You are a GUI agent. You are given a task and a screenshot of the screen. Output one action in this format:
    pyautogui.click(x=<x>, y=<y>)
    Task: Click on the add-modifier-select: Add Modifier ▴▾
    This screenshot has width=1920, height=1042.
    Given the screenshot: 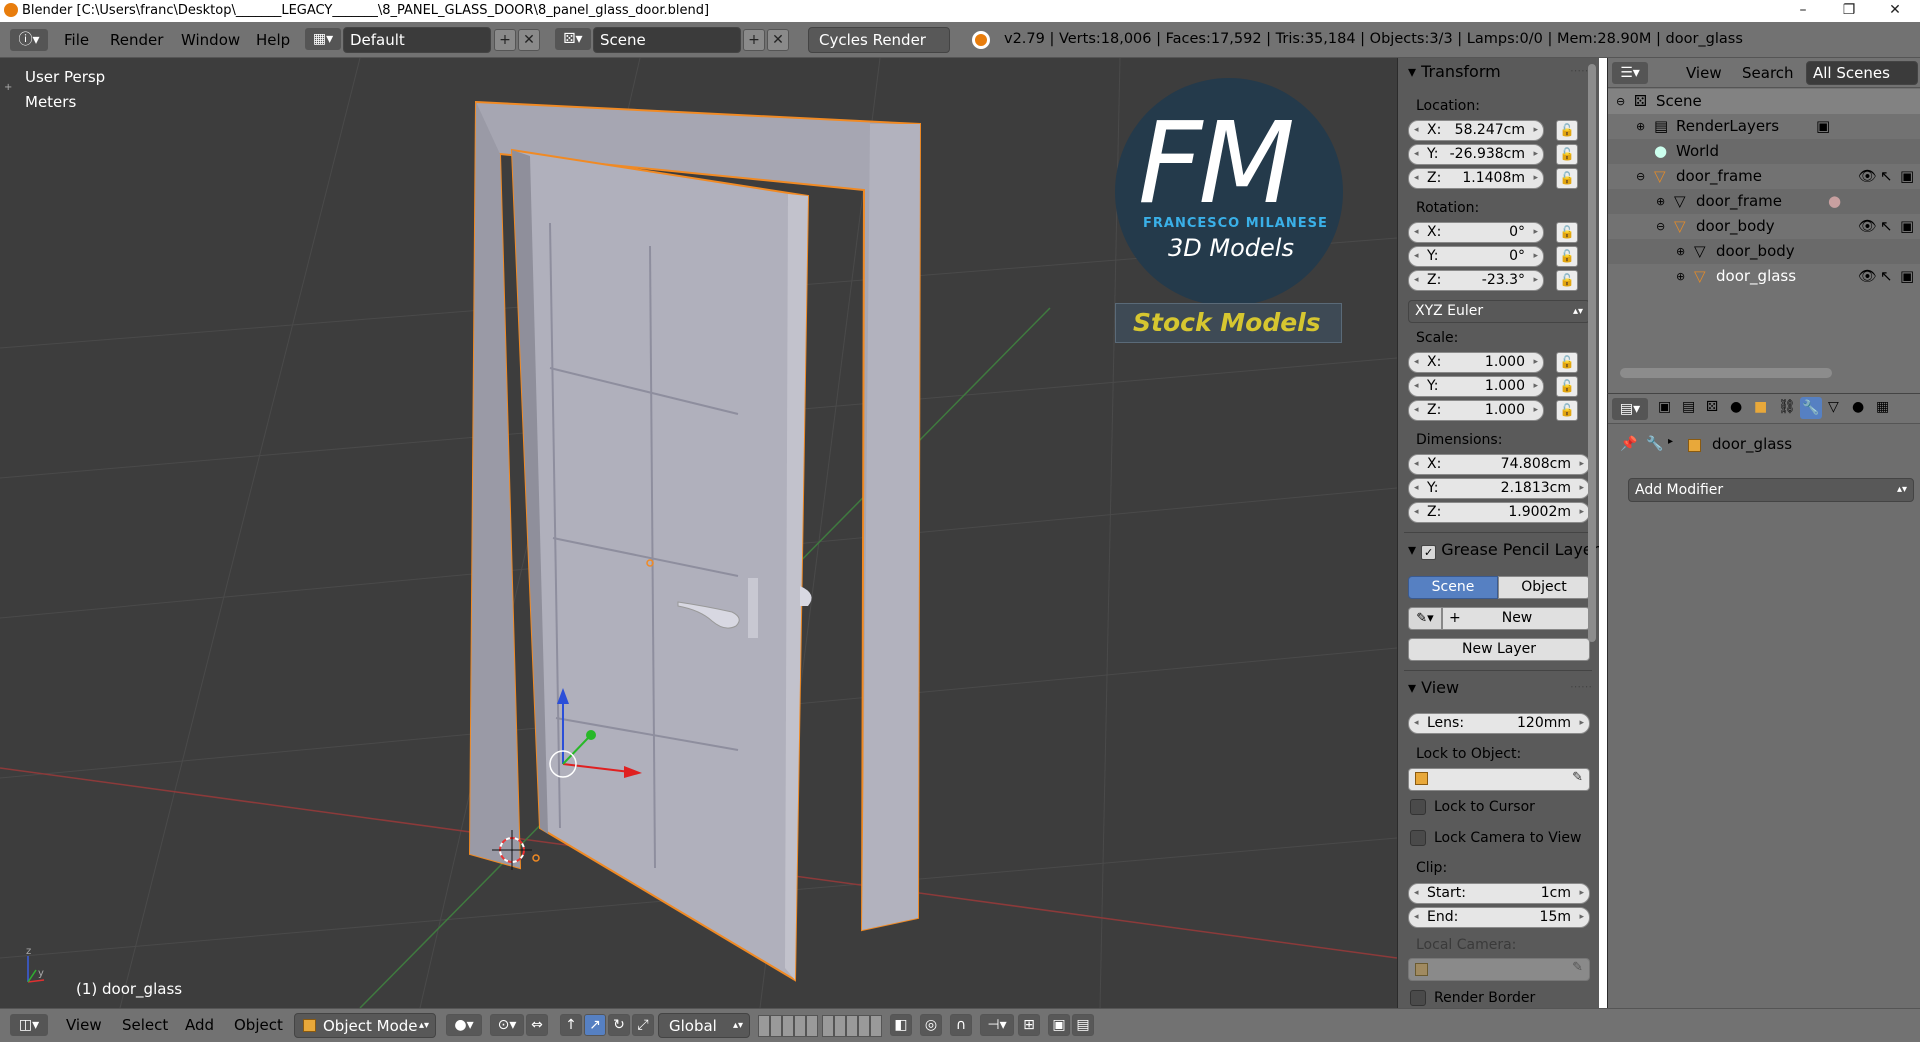 What is the action you would take?
    pyautogui.click(x=1771, y=490)
    